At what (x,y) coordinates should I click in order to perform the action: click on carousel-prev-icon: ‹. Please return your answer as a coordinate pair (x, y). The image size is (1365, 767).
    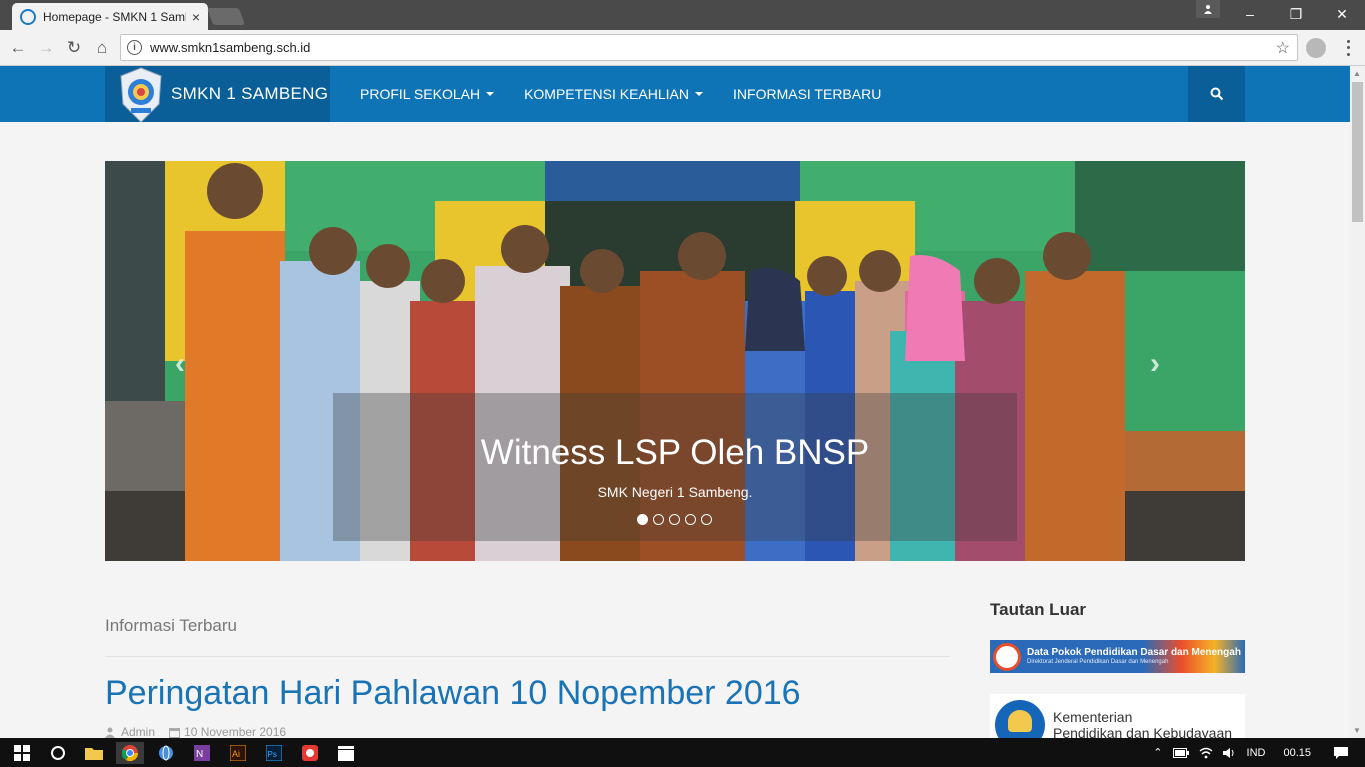
    Looking at the image, I should click on (180, 364).